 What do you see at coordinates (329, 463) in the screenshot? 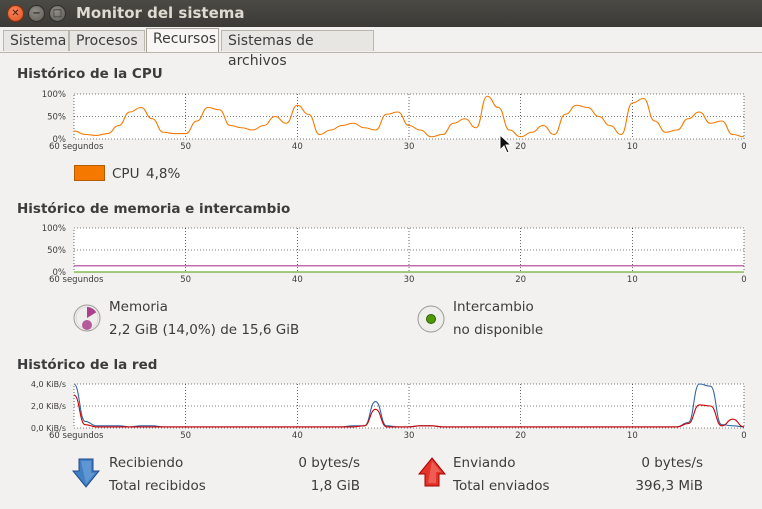
I see `receiving-value: 0 bytes/s` at bounding box center [329, 463].